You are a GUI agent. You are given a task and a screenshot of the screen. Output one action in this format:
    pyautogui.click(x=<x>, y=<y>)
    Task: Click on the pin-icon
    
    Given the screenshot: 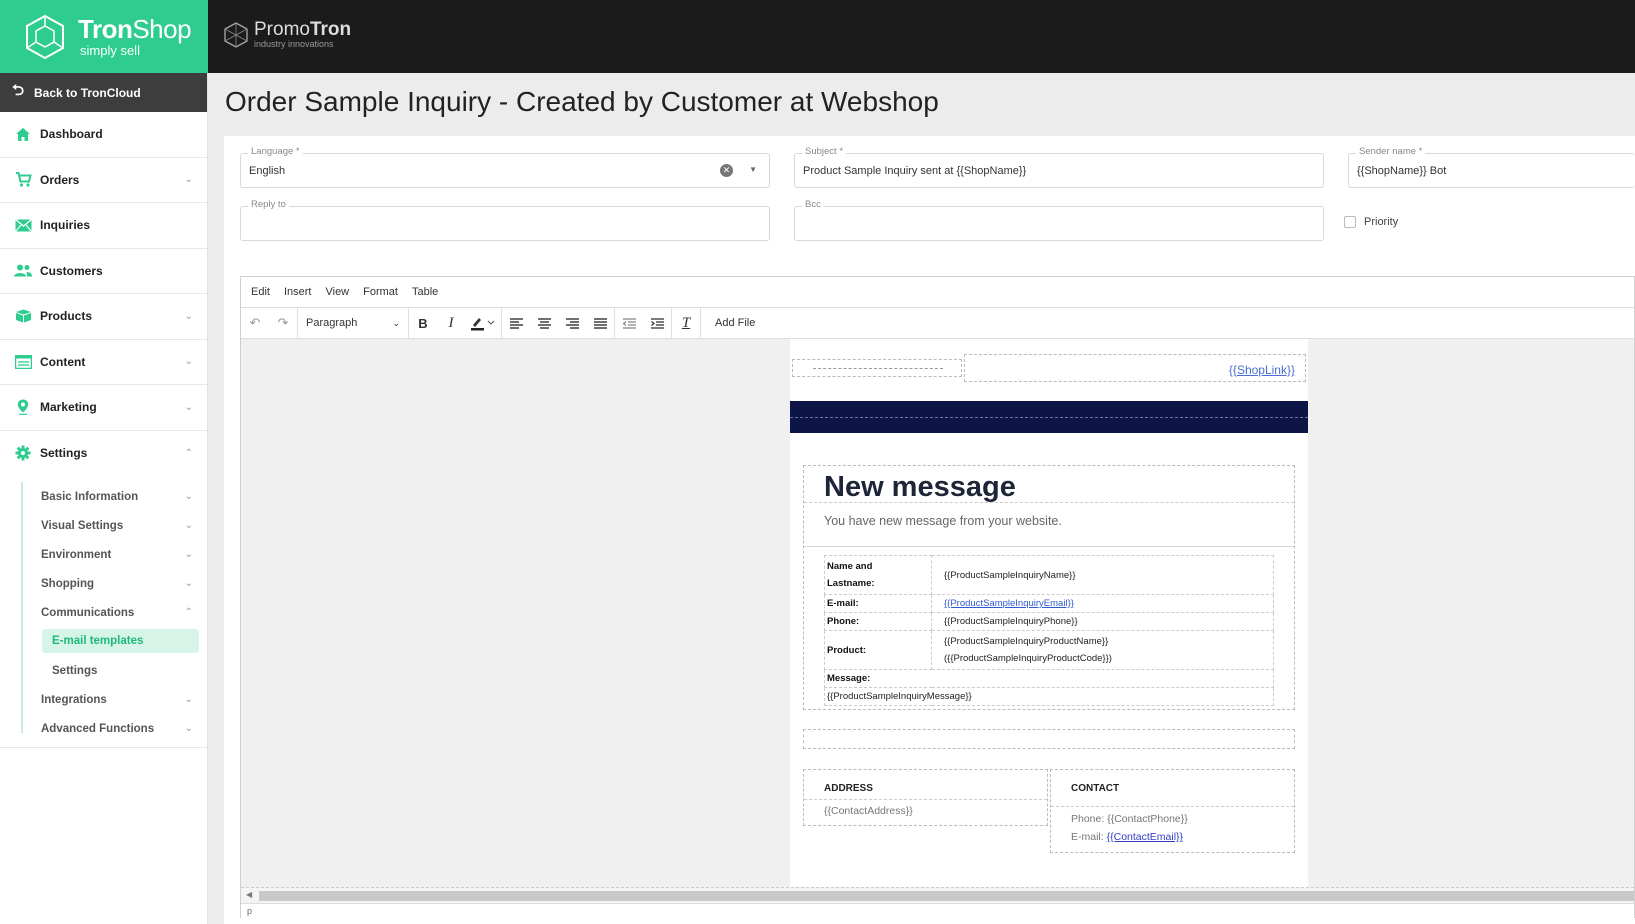 What is the action you would take?
    pyautogui.click(x=23, y=407)
    